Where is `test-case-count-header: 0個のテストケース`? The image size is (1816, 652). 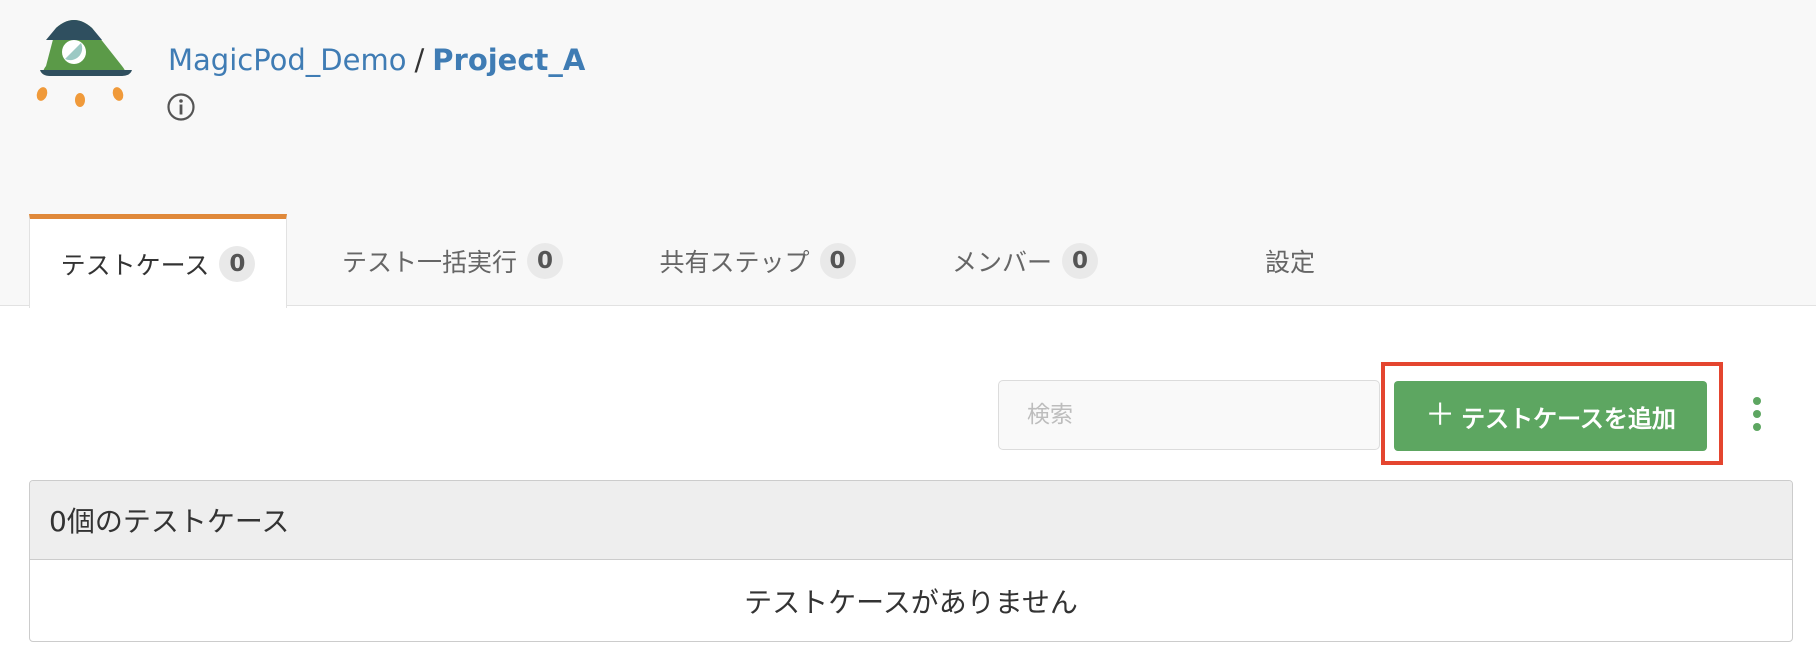
test-case-count-header: 0個のテストケース is located at coordinates (911, 520).